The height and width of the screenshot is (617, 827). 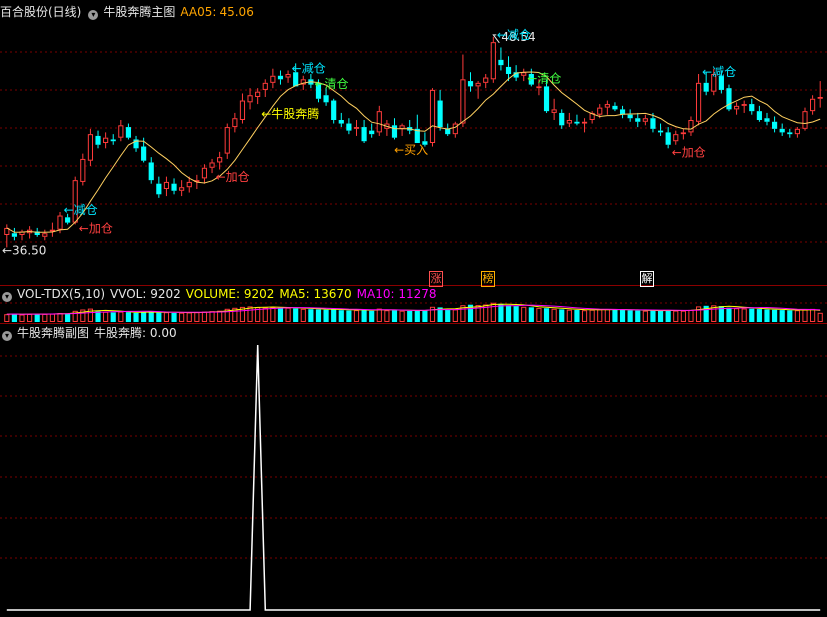 What do you see at coordinates (139, 12) in the screenshot?
I see `indicator-name: 牛股奔腾主图` at bounding box center [139, 12].